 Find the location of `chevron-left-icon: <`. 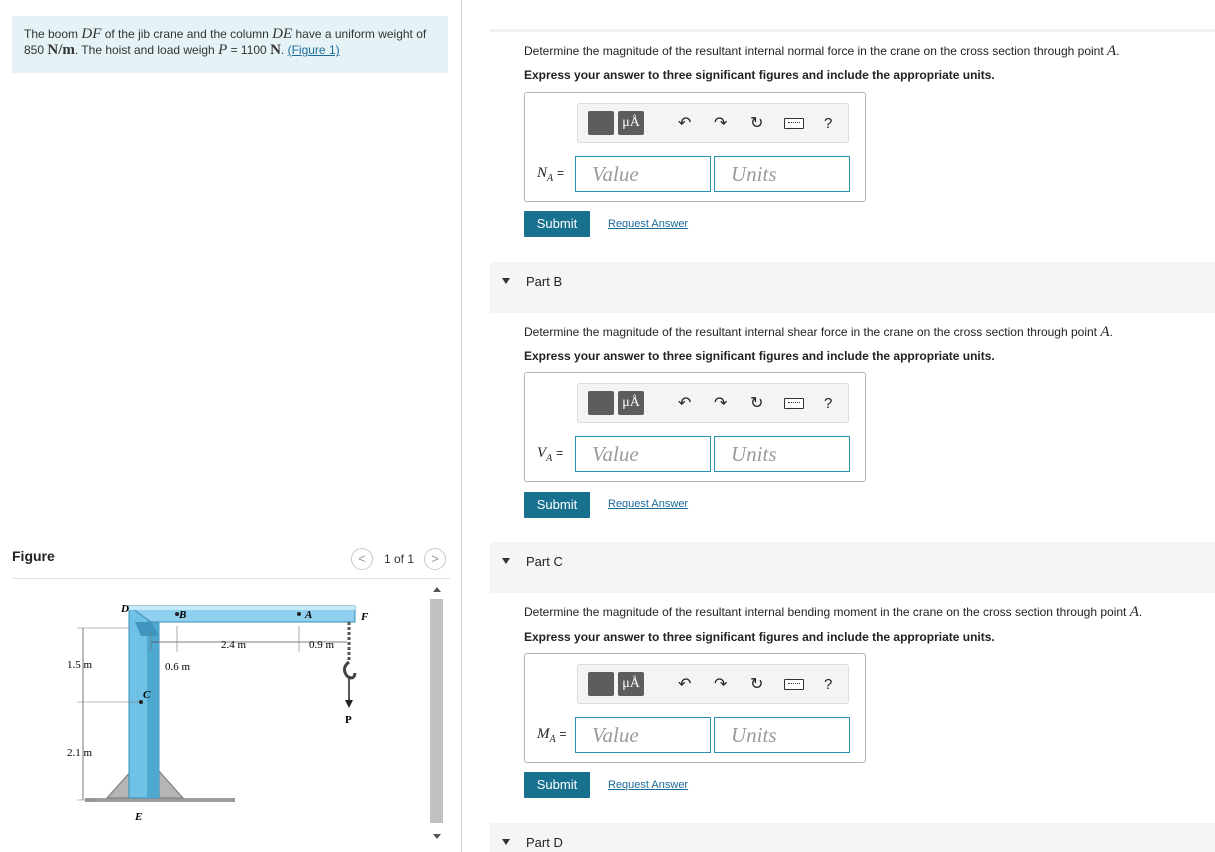

chevron-left-icon: < is located at coordinates (362, 558).